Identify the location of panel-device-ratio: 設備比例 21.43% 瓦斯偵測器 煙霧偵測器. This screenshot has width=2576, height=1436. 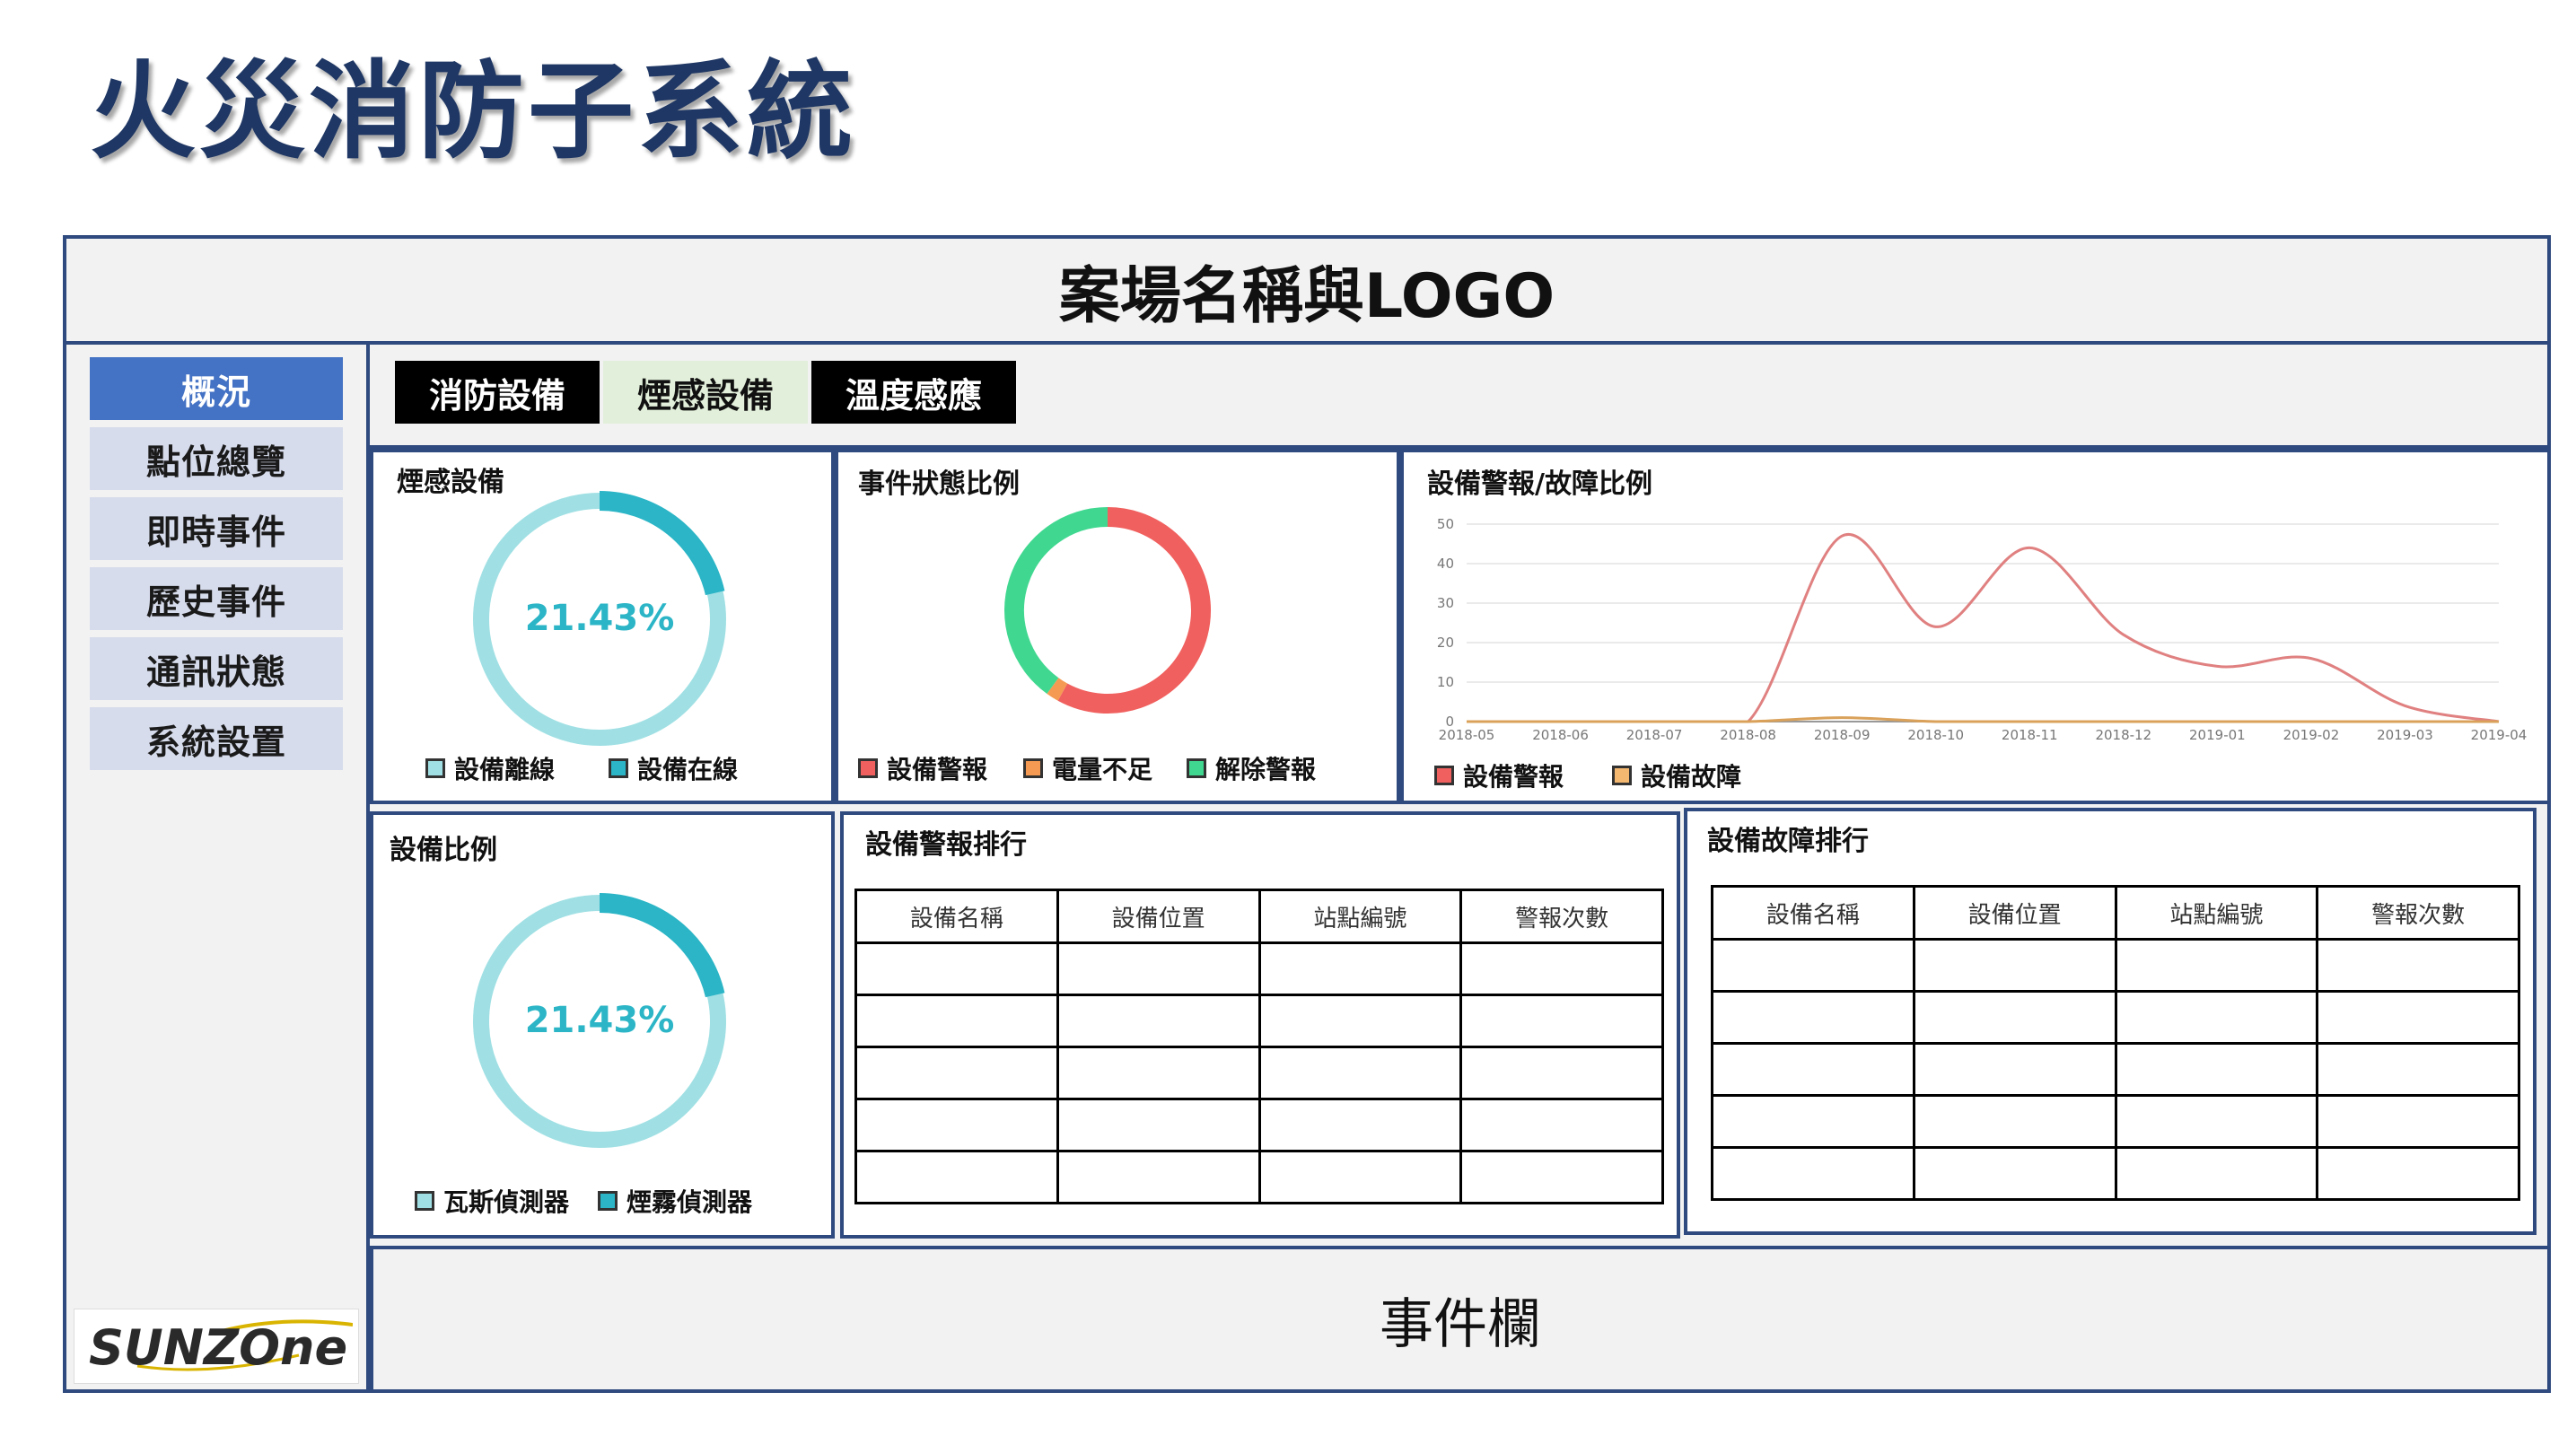
(602, 1025).